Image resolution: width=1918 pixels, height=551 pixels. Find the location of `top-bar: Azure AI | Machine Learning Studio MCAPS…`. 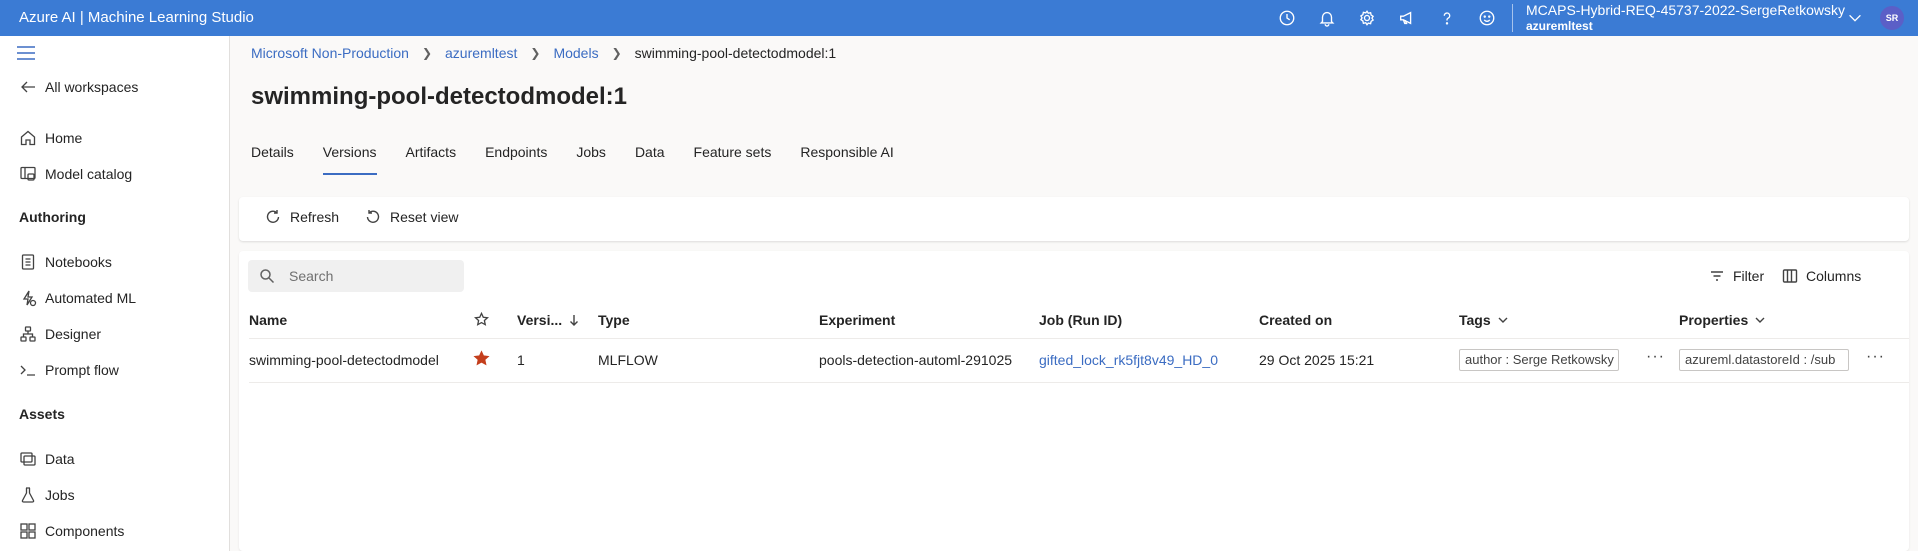

top-bar: Azure AI | Machine Learning Studio MCAPS… is located at coordinates (959, 18).